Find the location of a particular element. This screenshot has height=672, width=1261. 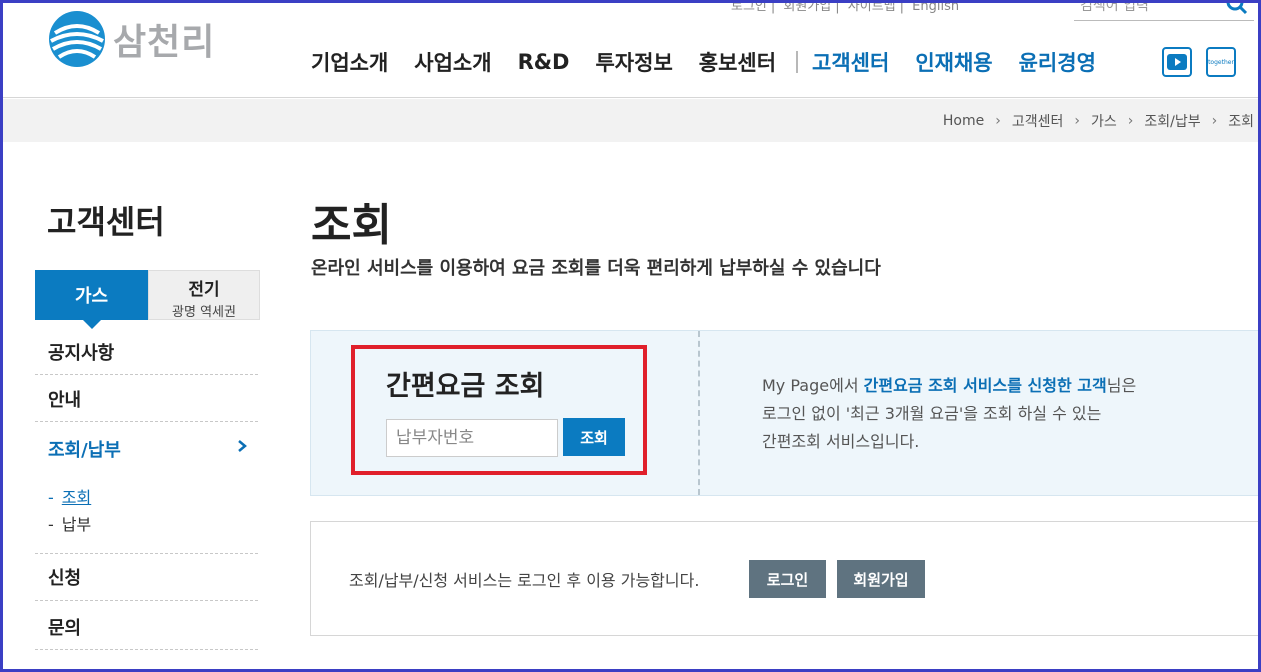

nav-rnd: R&D is located at coordinates (544, 62).